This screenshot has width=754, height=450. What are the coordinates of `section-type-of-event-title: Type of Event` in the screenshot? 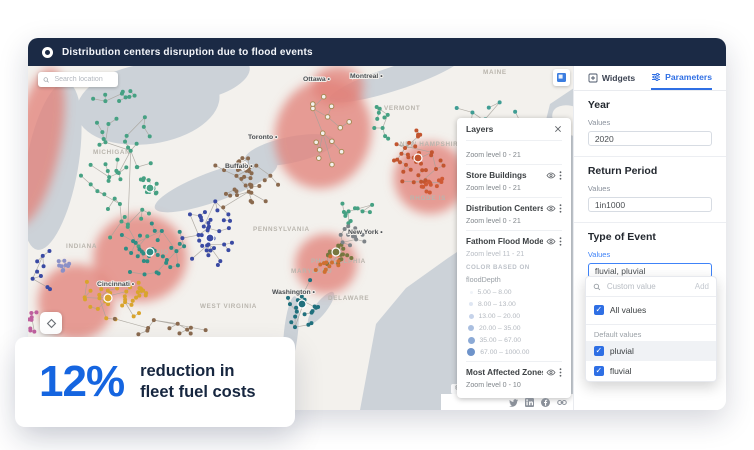 It's located at (621, 237).